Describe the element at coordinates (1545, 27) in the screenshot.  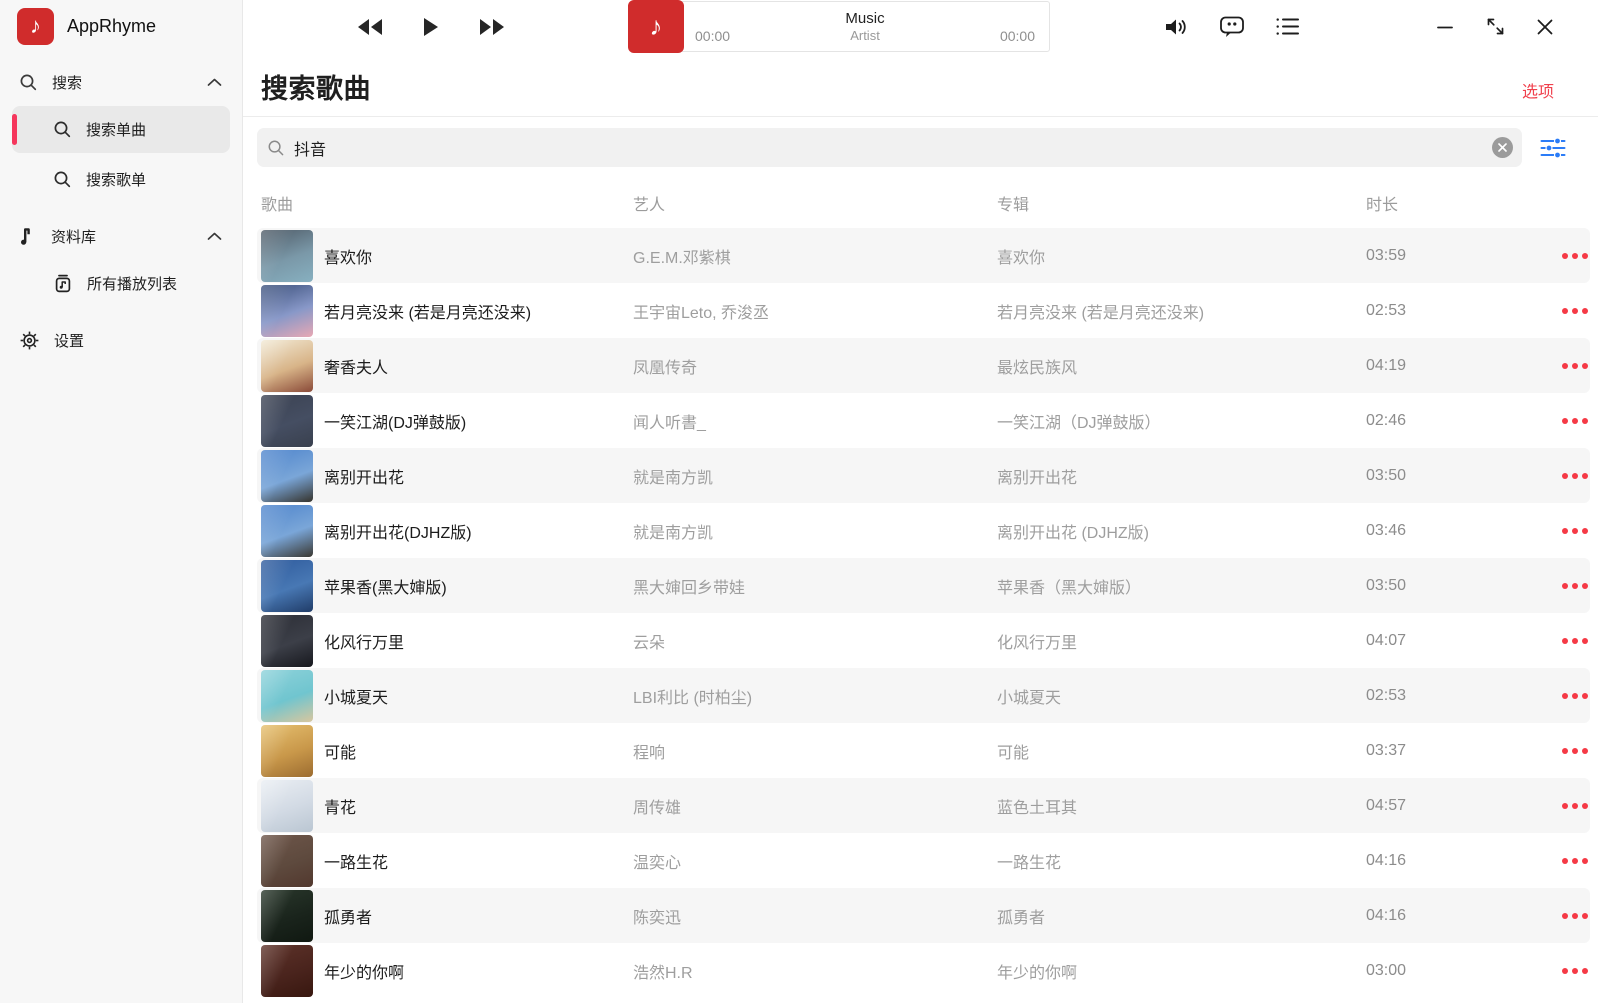
I see `close-button` at that location.